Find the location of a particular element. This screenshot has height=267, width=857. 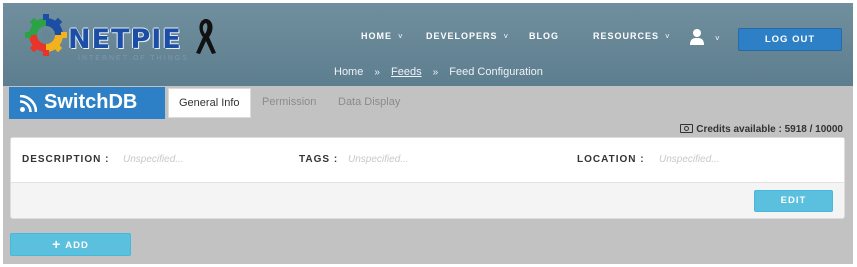

user-menu-caret: ˅ is located at coordinates (718, 38).